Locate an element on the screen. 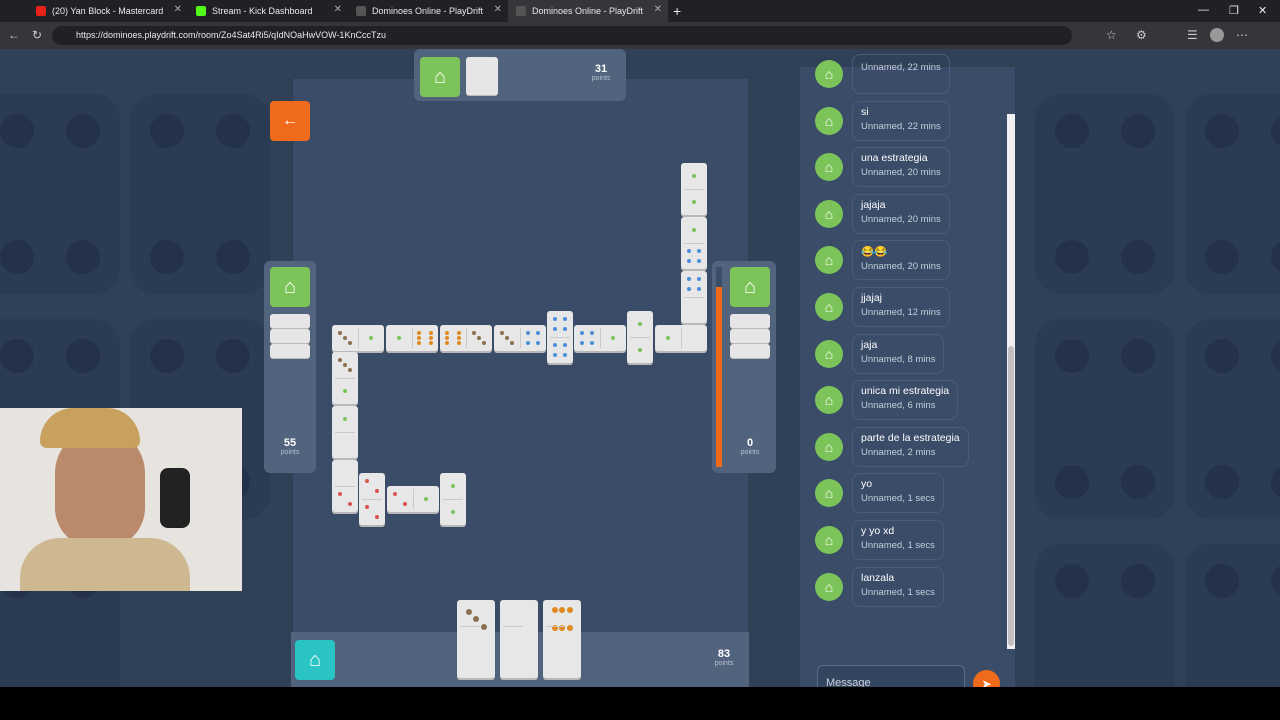  chat-meta: Unnamed, 1 secs is located at coordinates (898, 499).